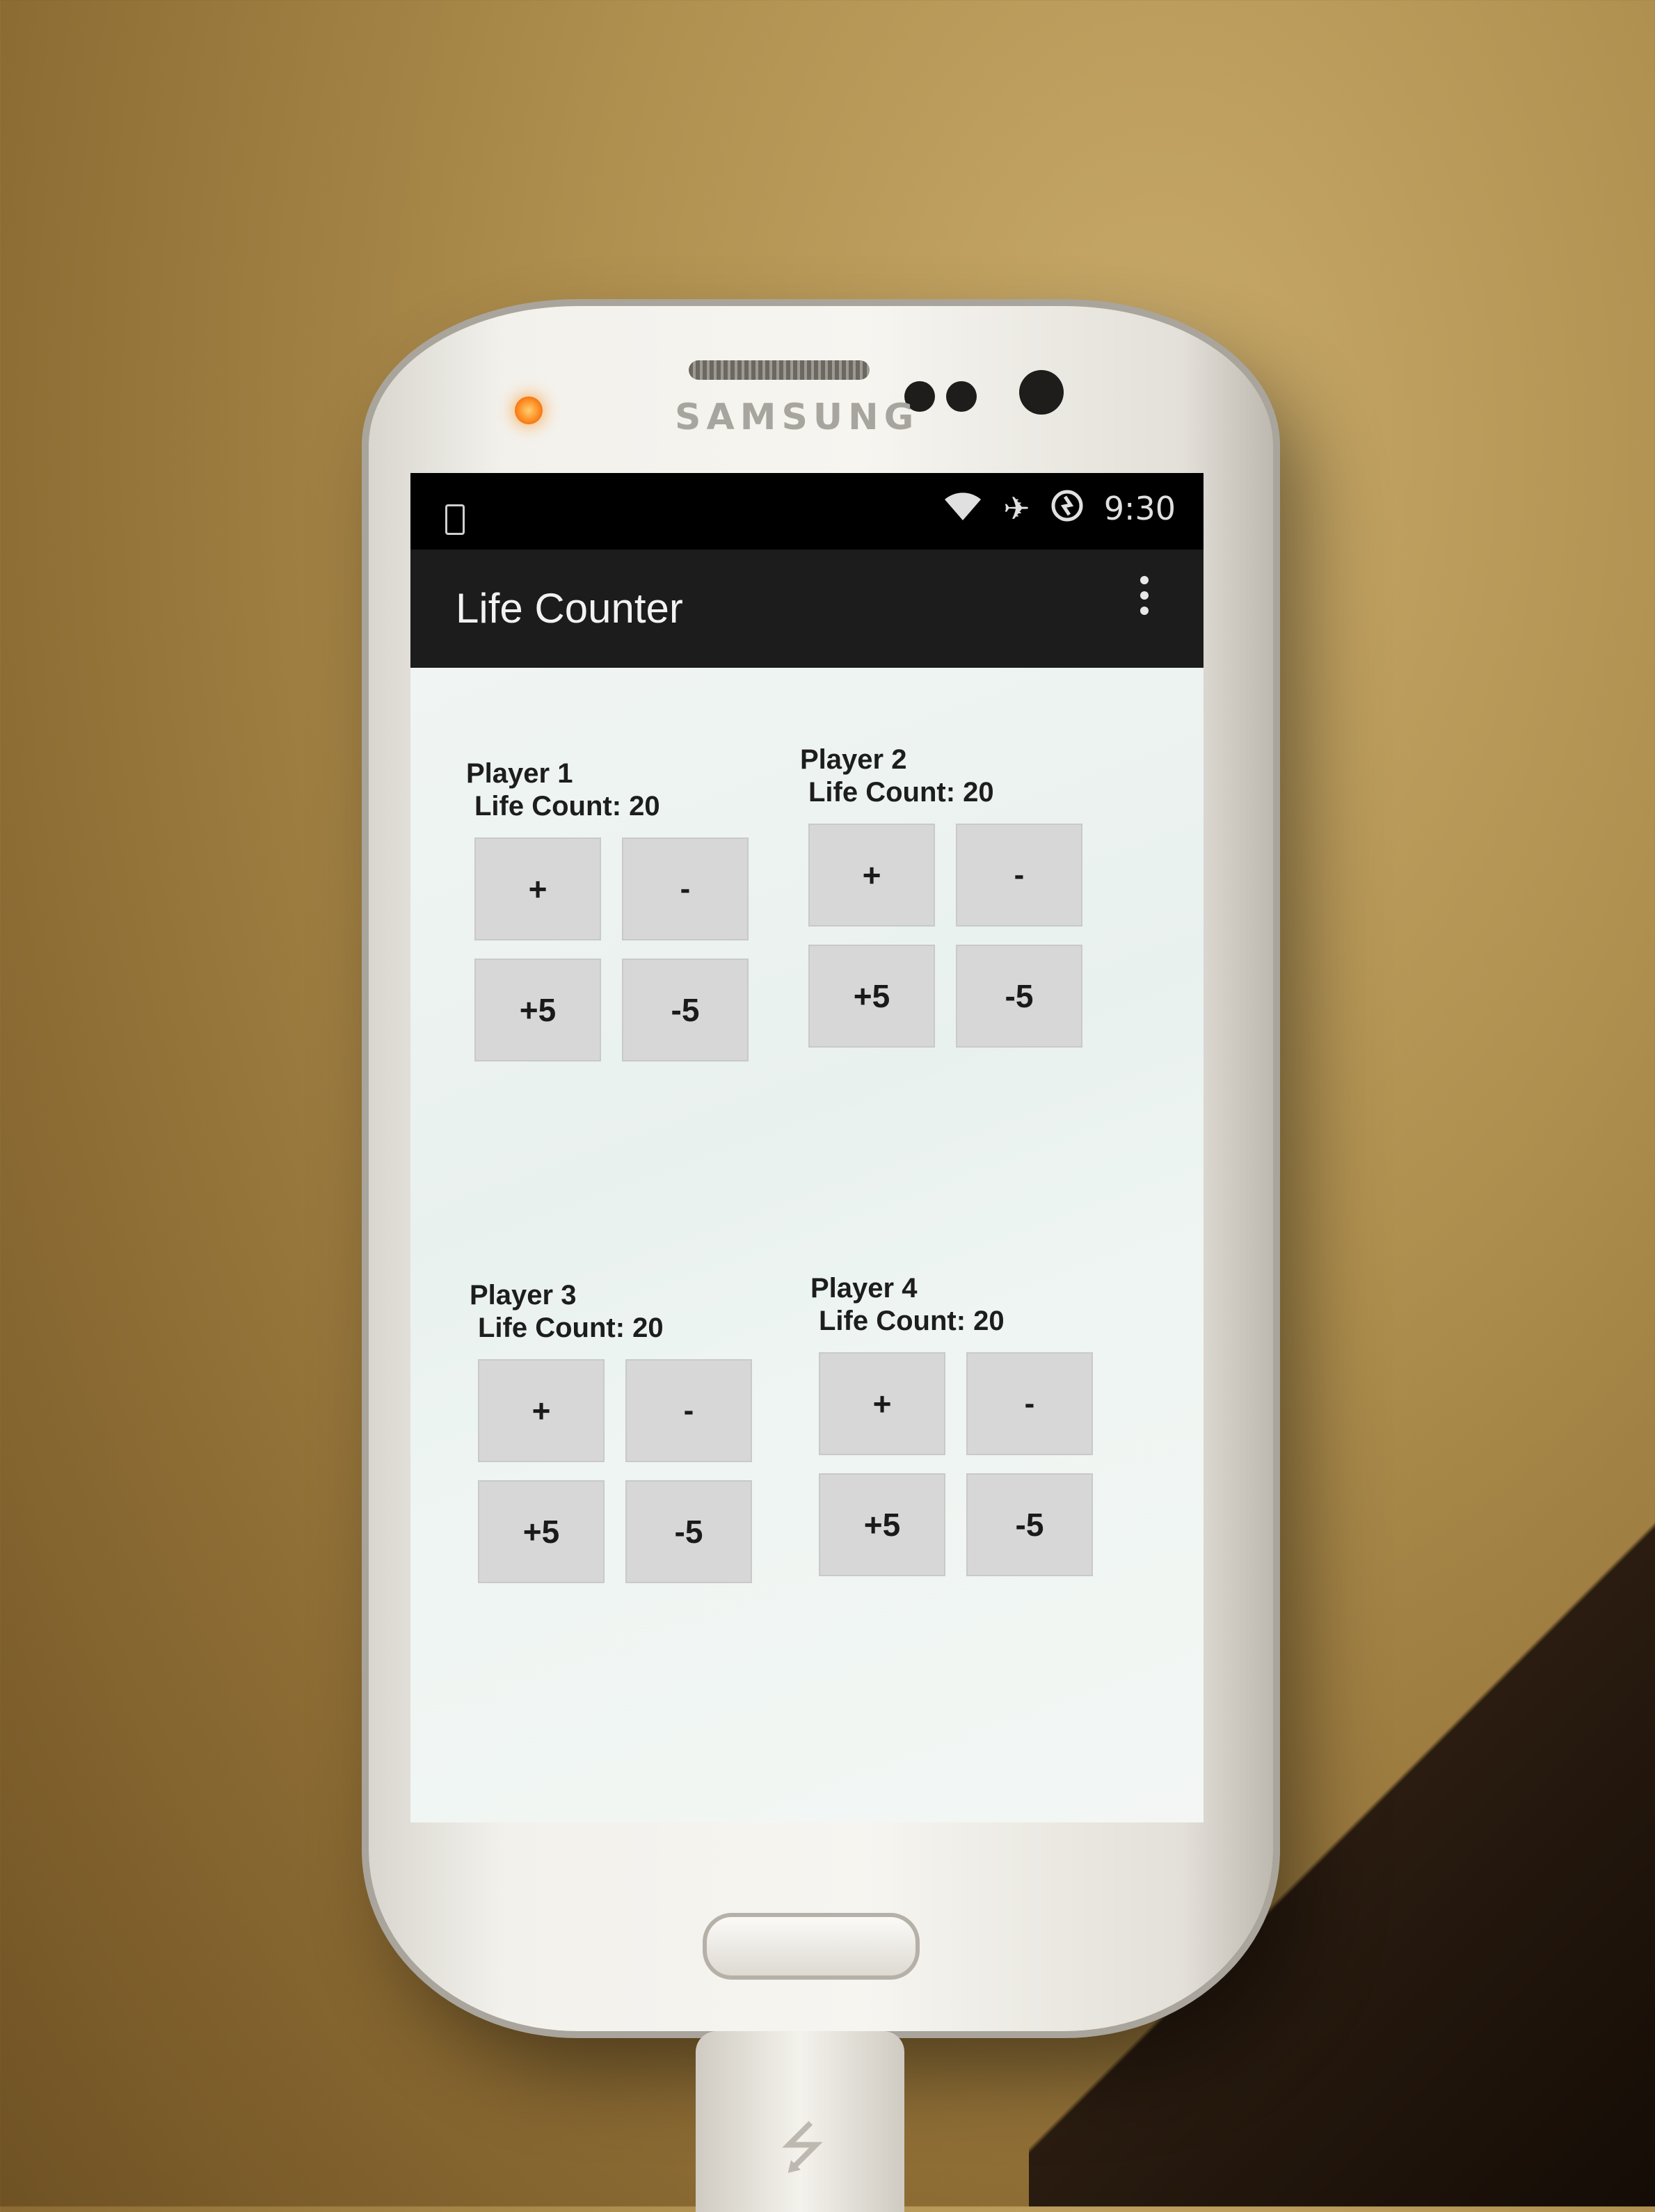 This screenshot has width=1655, height=2212. Describe the element at coordinates (968, 1464) in the screenshot. I see `player-4-buttons: + - +5 -5` at that location.